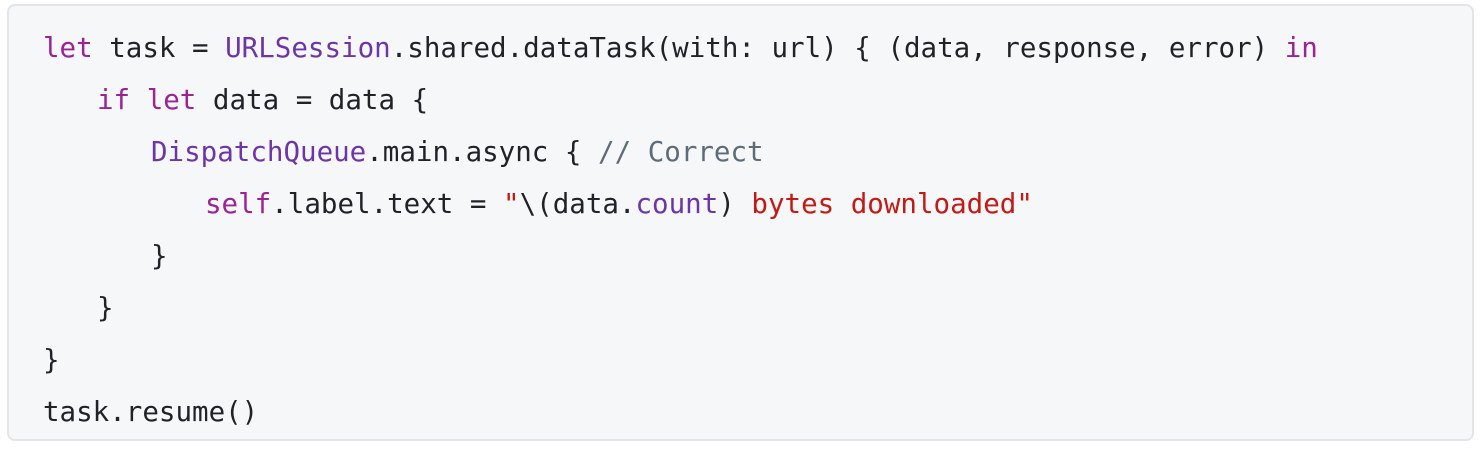 This screenshot has height=450, width=1482. Describe the element at coordinates (151, 412) in the screenshot. I see `code-text: task.resume()` at that location.